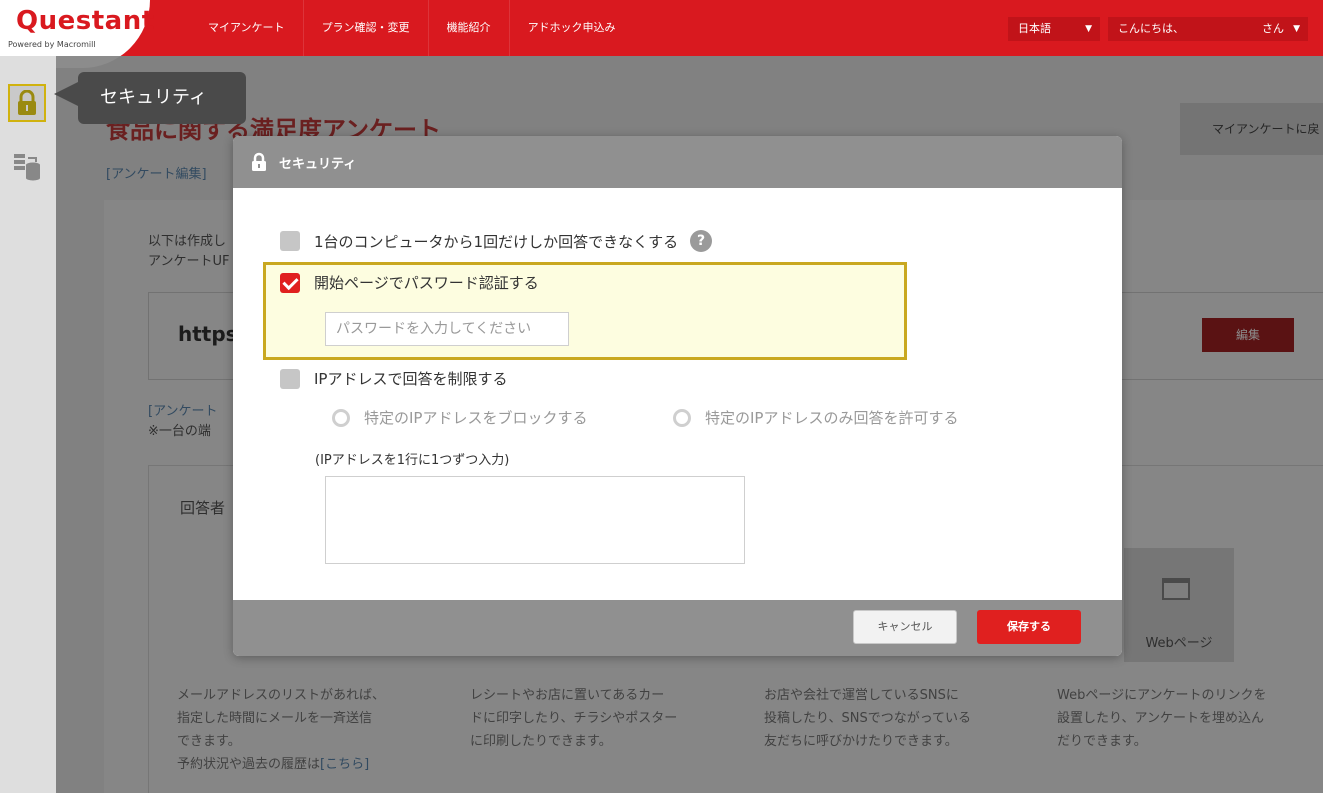  I want to click on cancel-button: キャンセル, so click(905, 627).